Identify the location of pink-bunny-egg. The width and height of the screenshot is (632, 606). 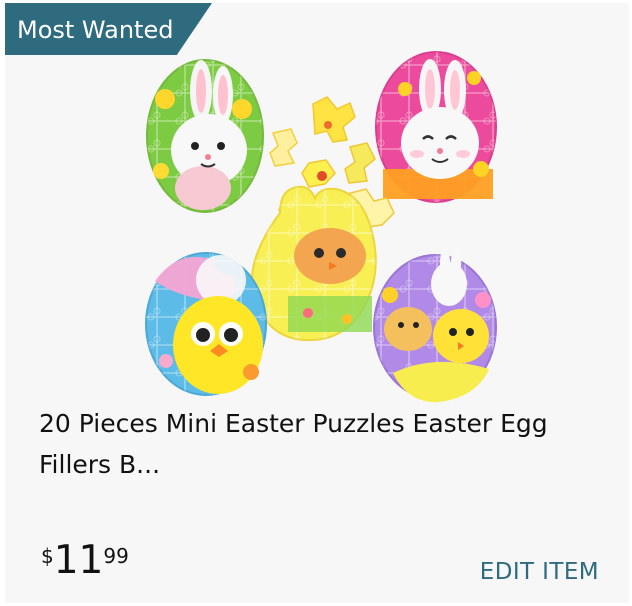
(436, 127).